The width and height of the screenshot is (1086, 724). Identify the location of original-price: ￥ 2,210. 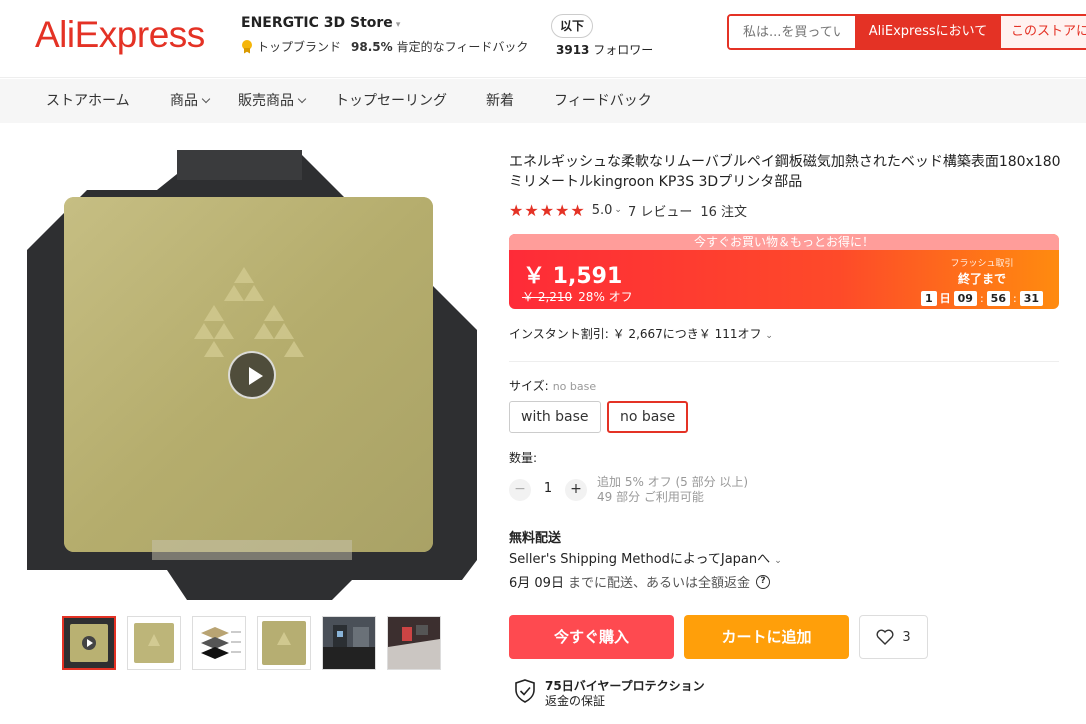
(547, 297).